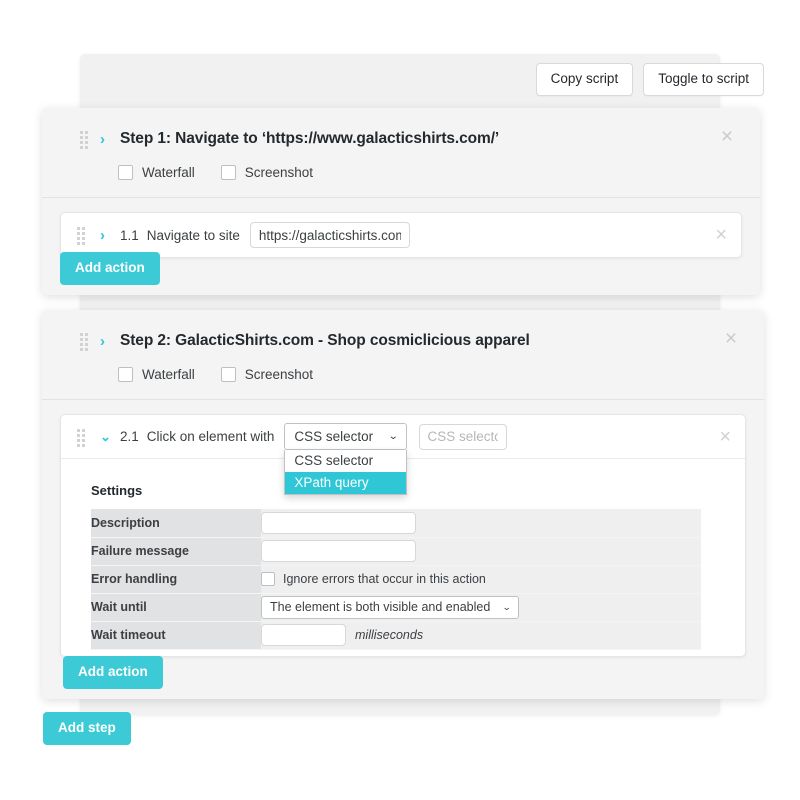  Describe the element at coordinates (334, 436) in the screenshot. I see `selector-type-value: CSS selector` at that location.